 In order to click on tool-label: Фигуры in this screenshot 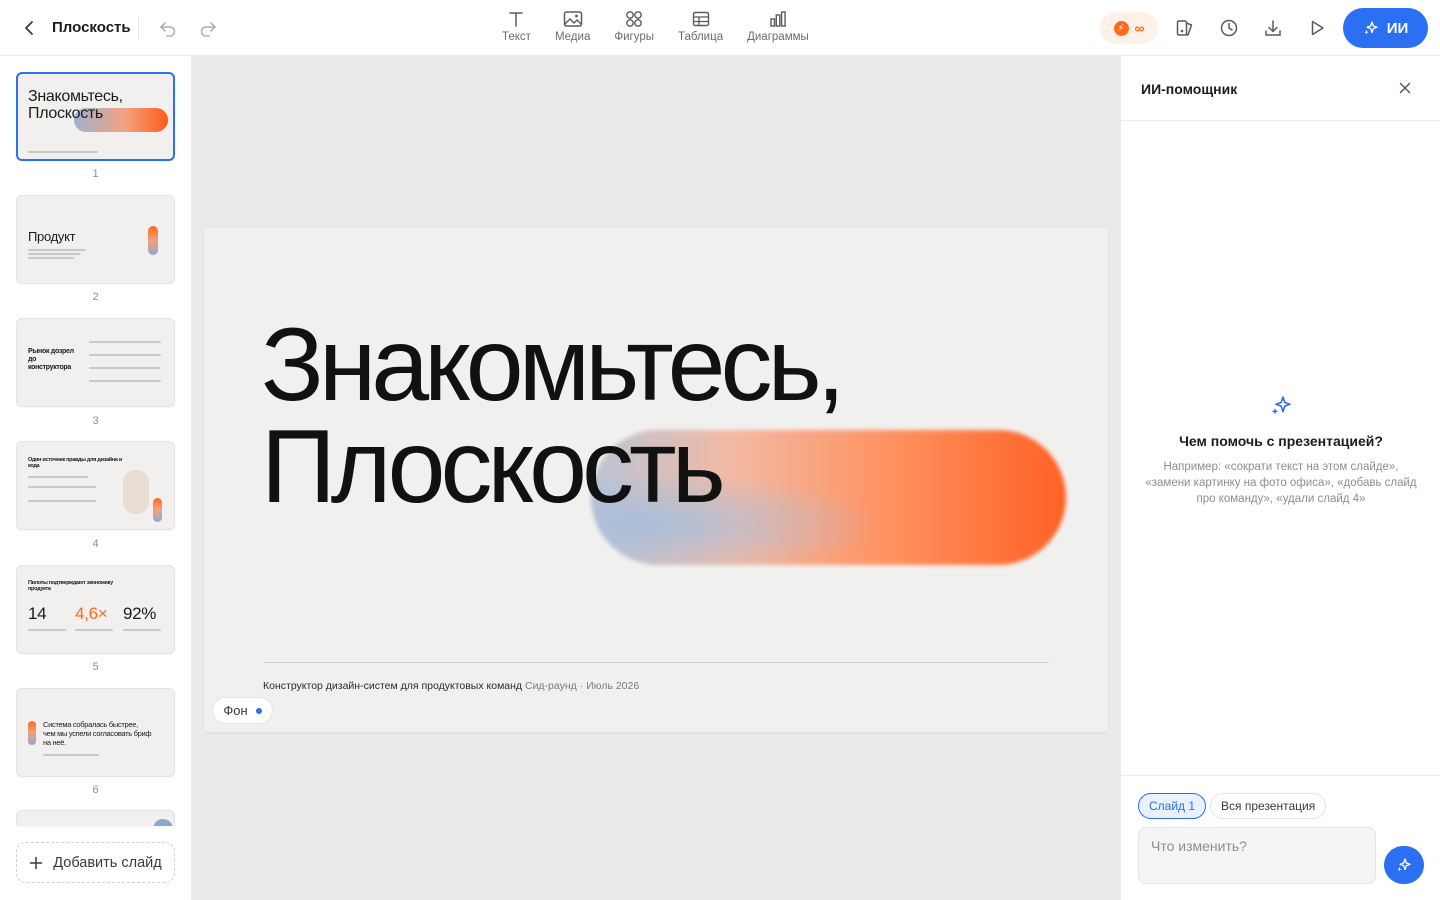, I will do `click(634, 37)`.